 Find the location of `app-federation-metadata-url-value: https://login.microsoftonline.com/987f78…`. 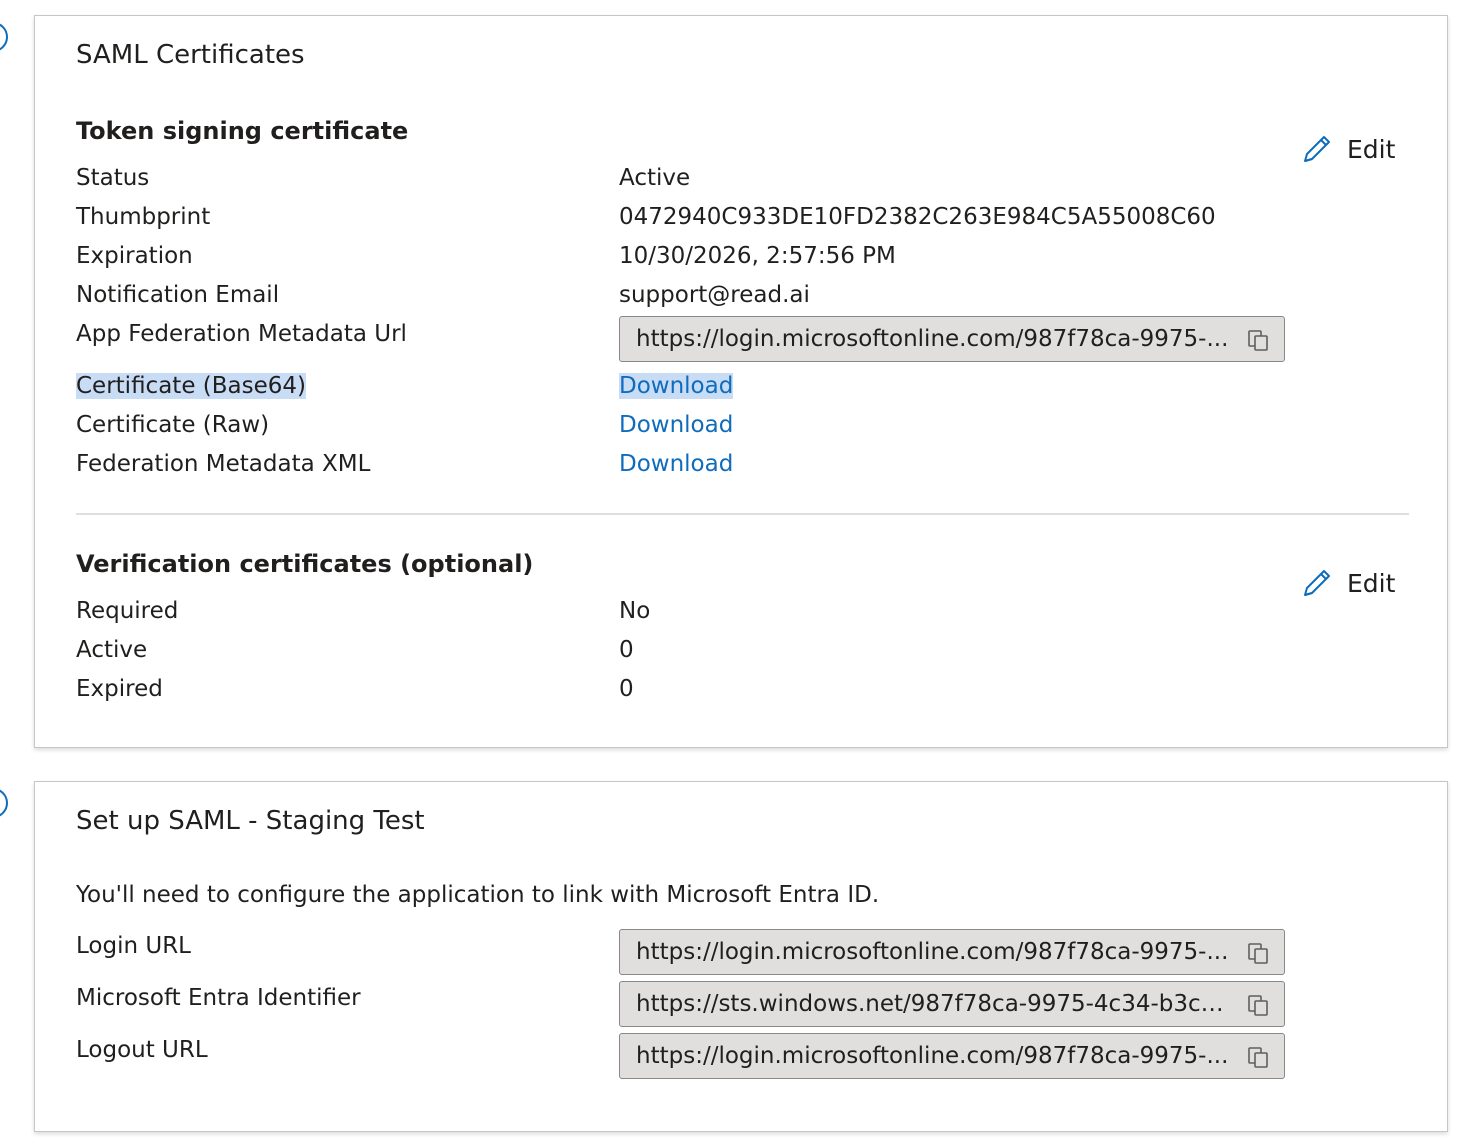

app-federation-metadata-url-value: https://login.microsoftonline.com/987f78… is located at coordinates (932, 339).